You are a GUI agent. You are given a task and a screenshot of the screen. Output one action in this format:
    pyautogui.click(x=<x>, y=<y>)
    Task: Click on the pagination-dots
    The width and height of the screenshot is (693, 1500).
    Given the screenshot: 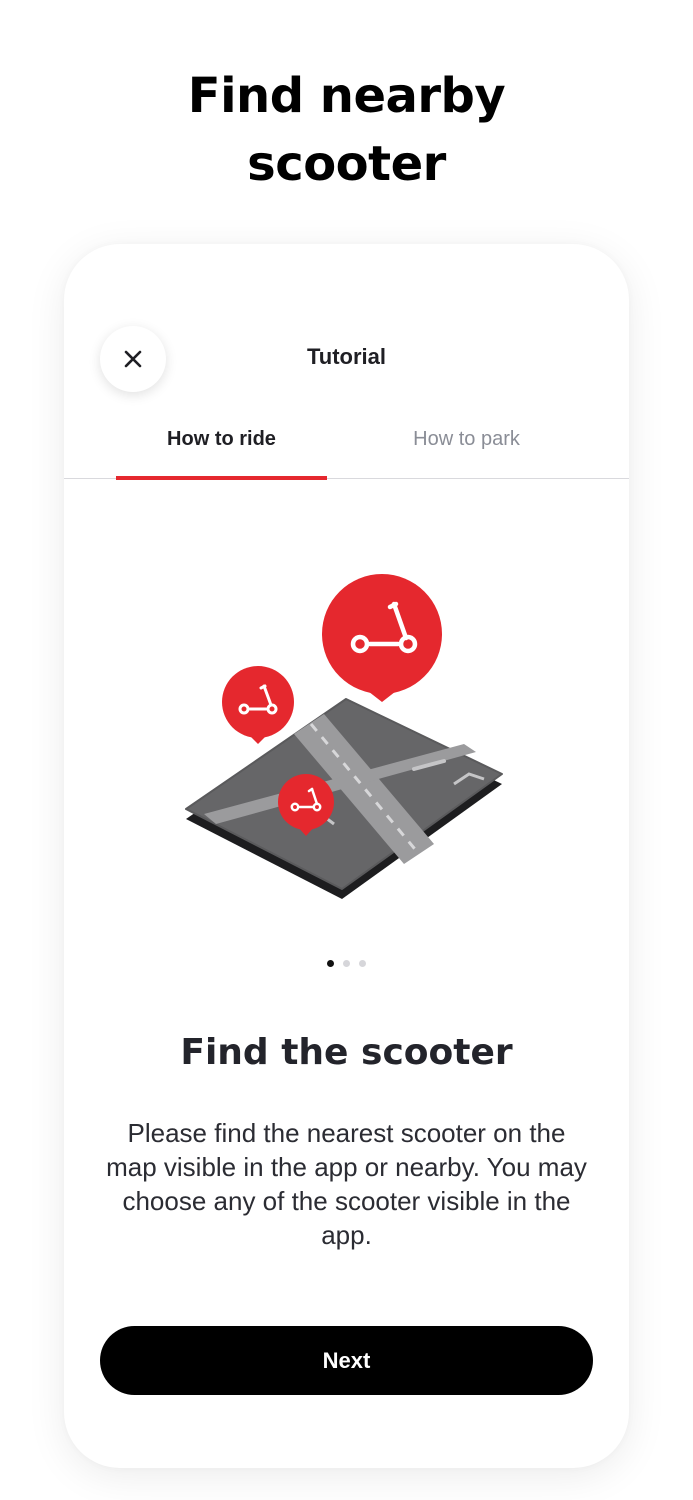 What is the action you would take?
    pyautogui.click(x=346, y=963)
    